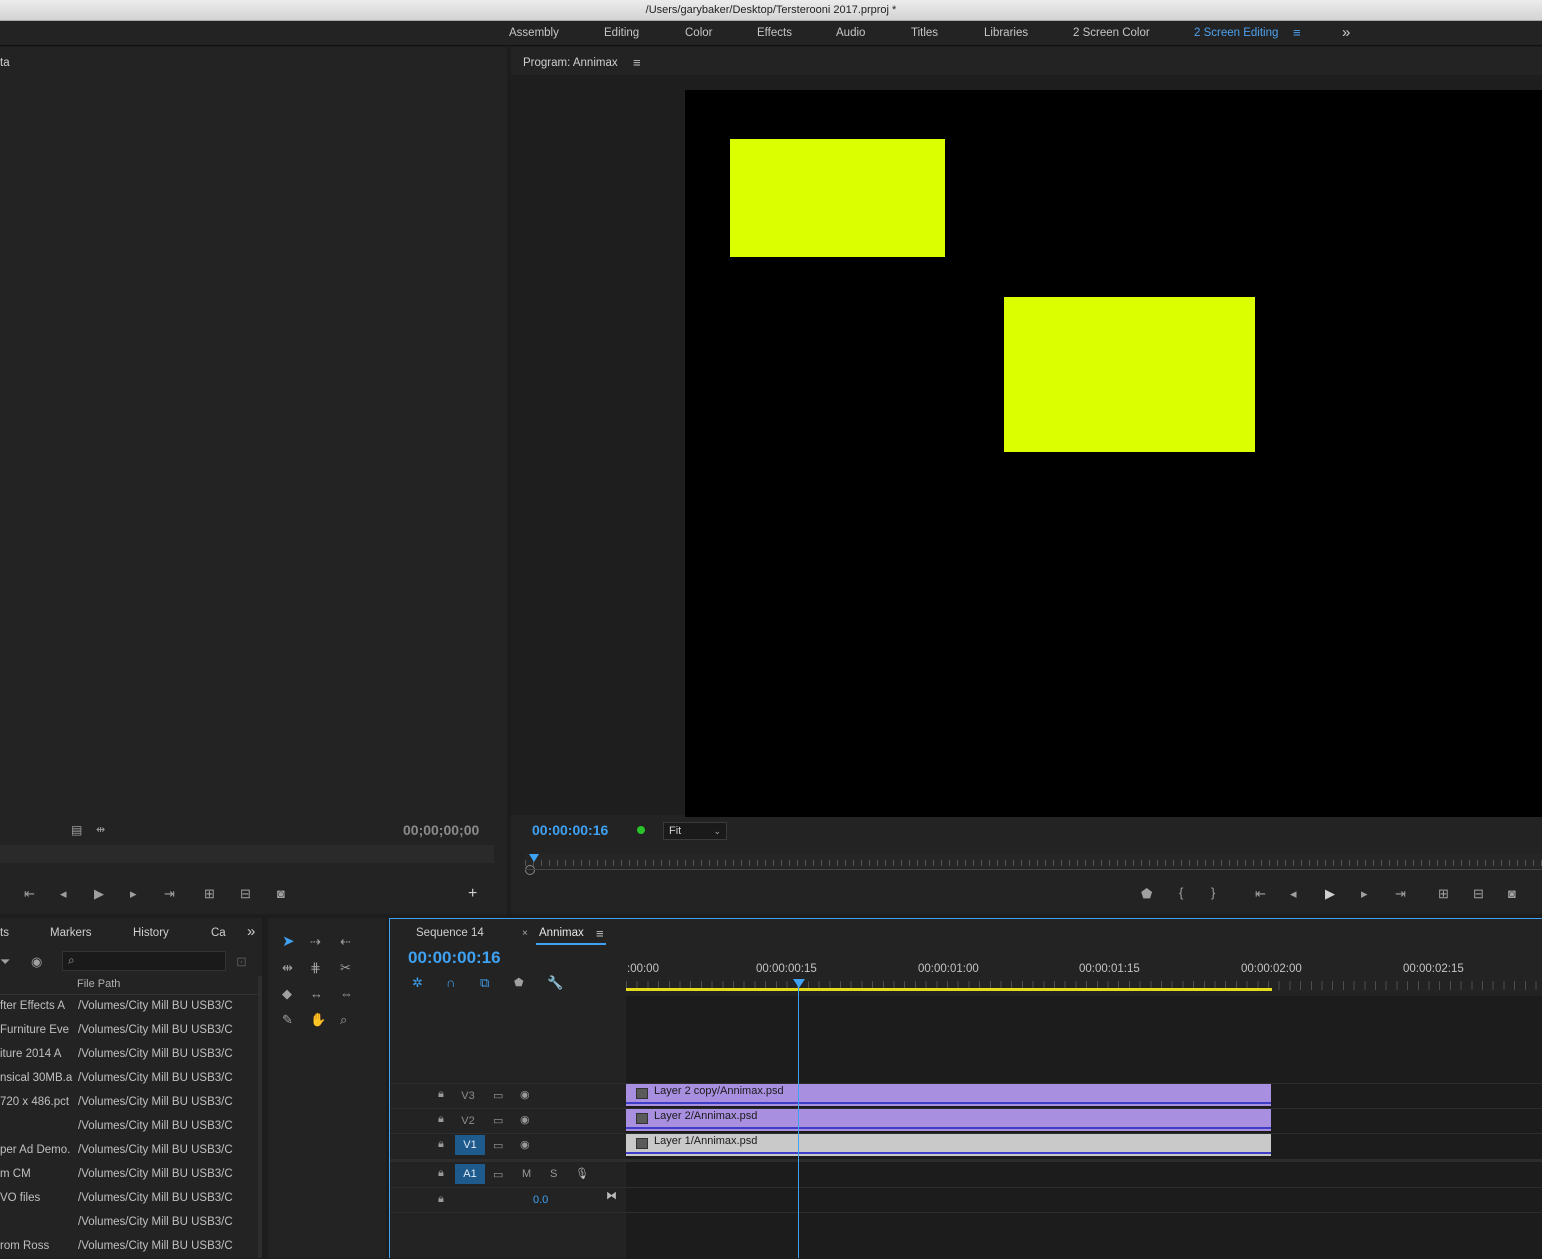 The image size is (1542, 1259). Describe the element at coordinates (695, 831) in the screenshot. I see `zoom-select: Fit ⌄` at that location.